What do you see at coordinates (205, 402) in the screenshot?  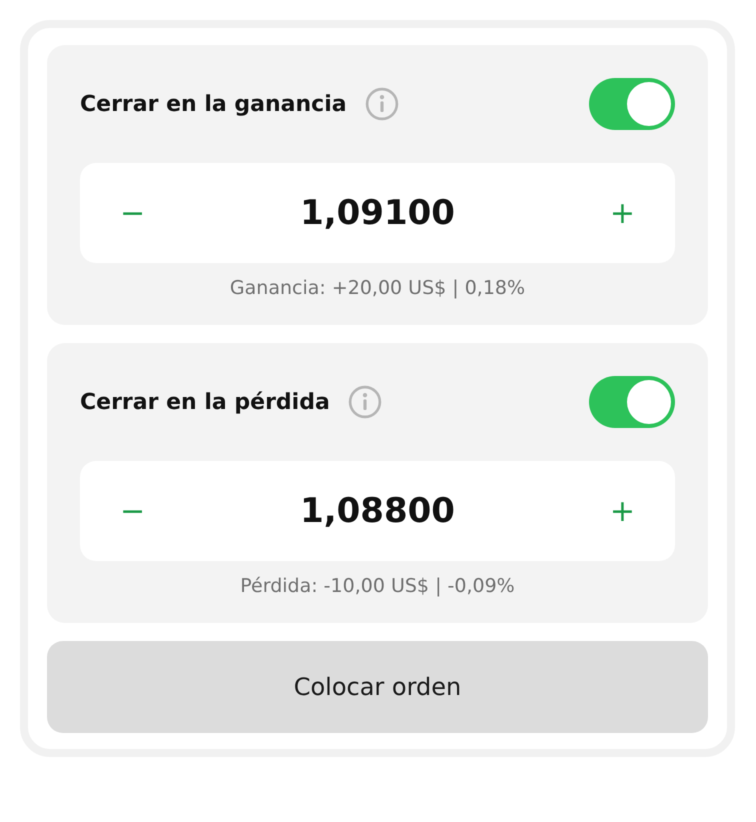 I see `section-title: Cerrar en la pérdida` at bounding box center [205, 402].